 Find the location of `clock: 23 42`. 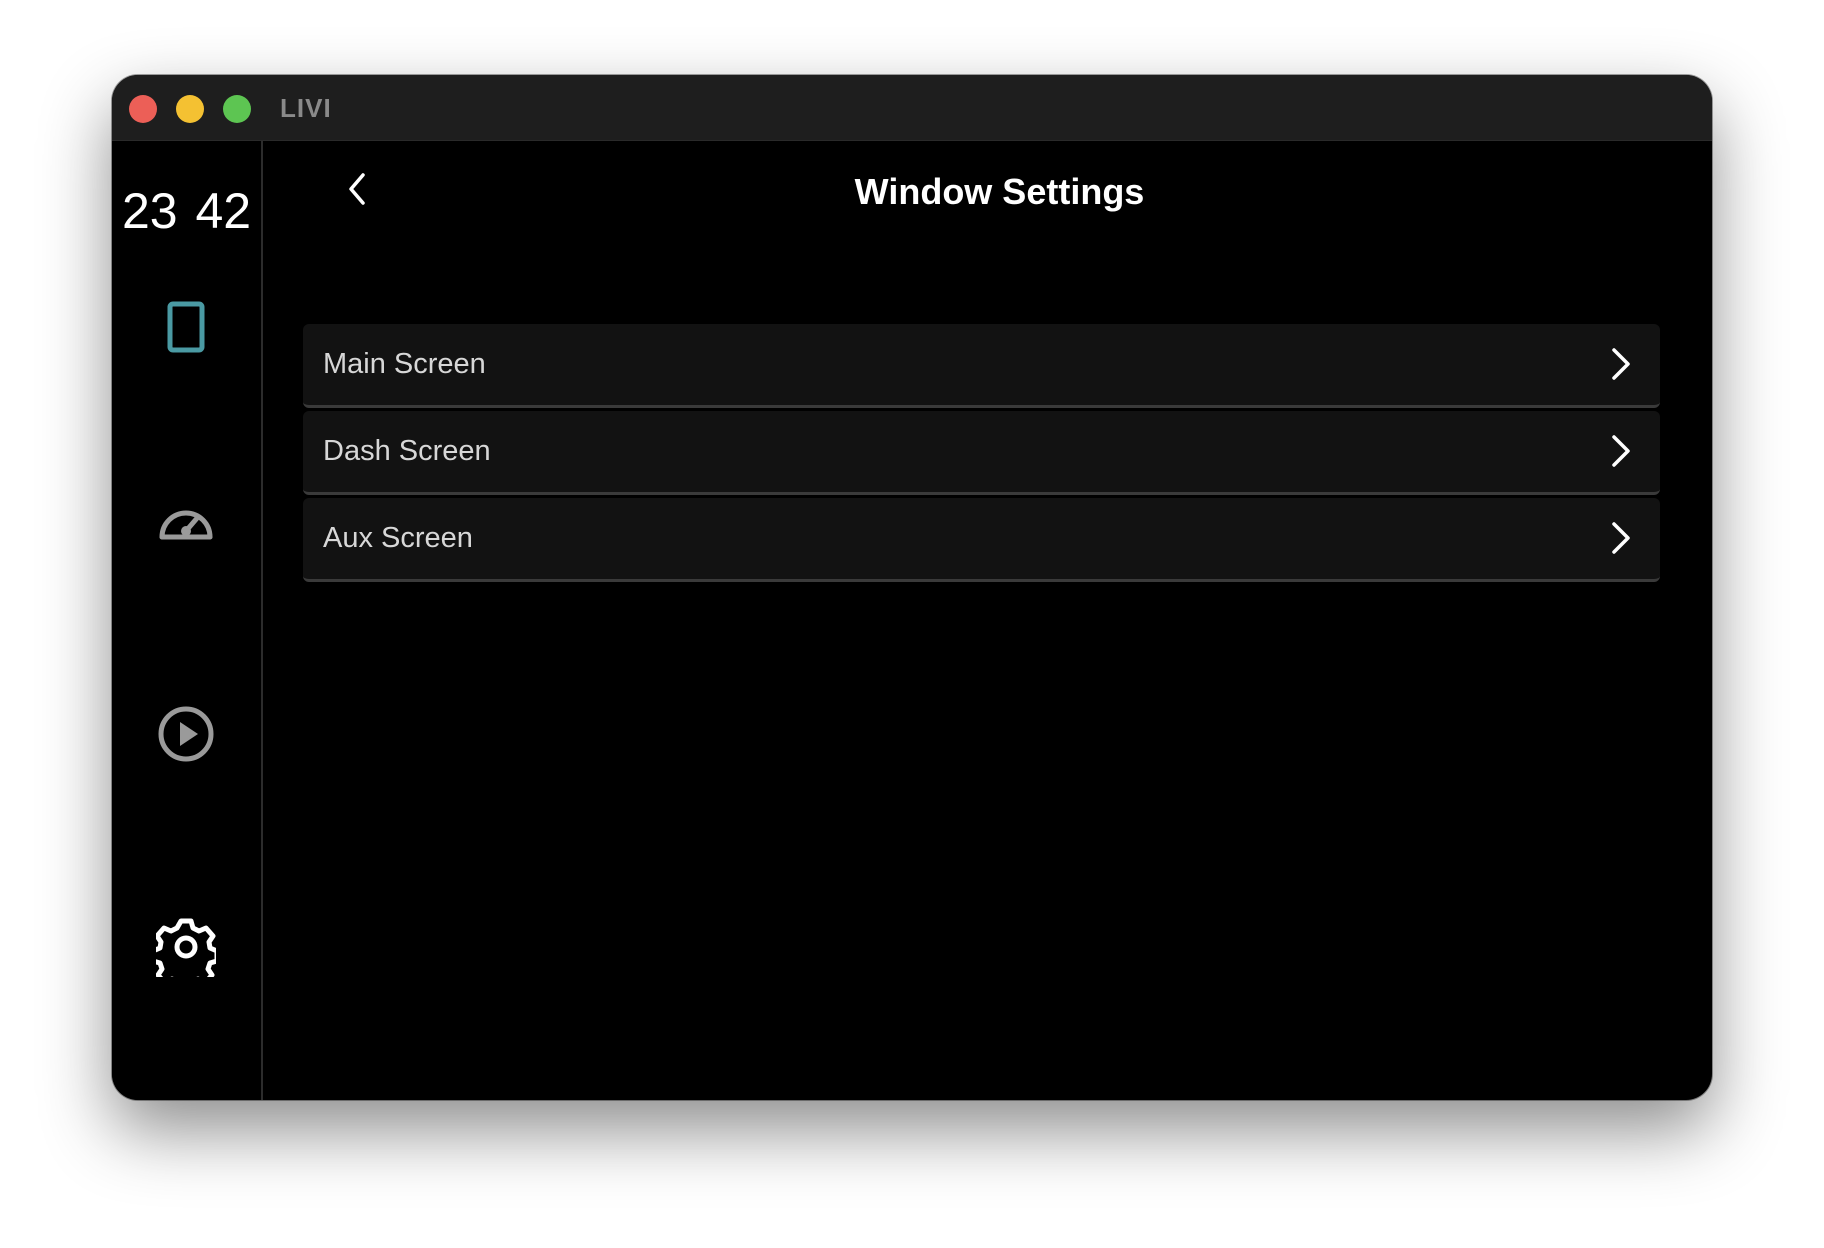

clock: 23 42 is located at coordinates (186, 211).